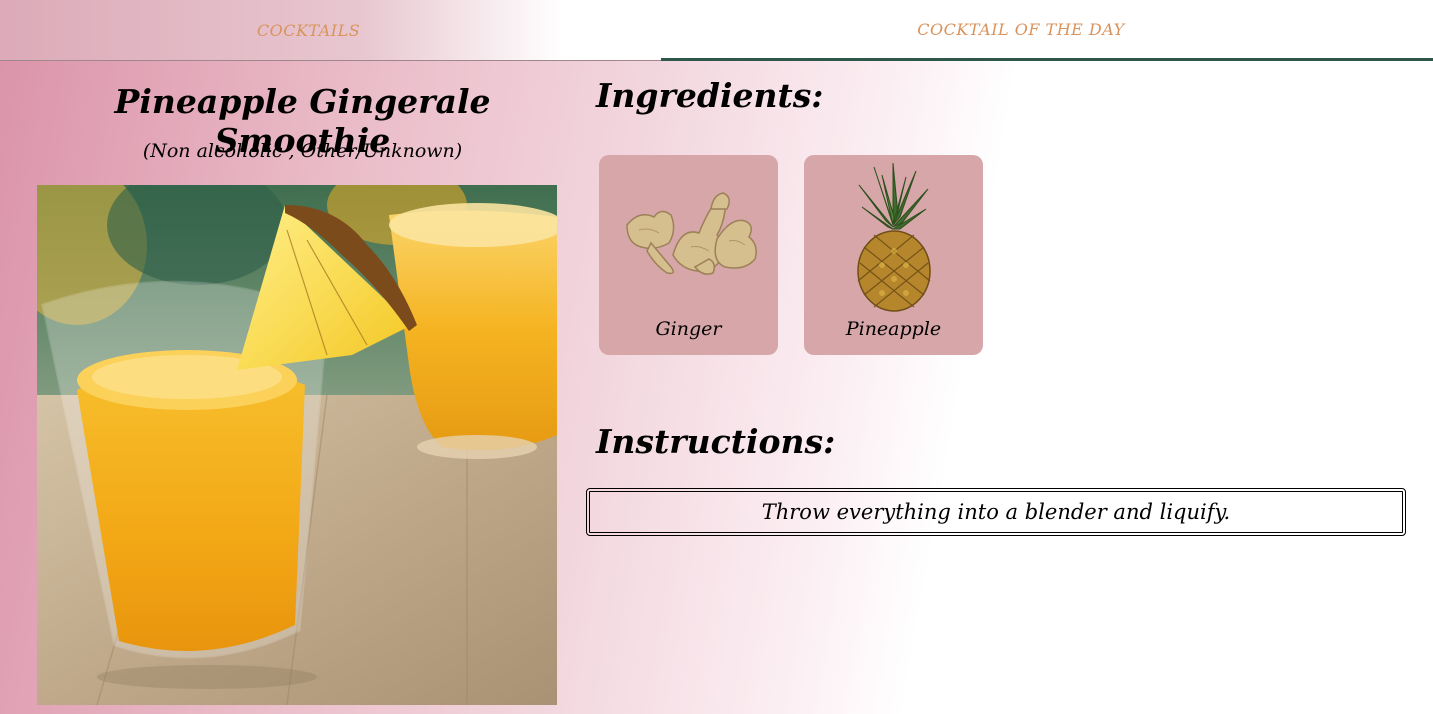  Describe the element at coordinates (688, 329) in the screenshot. I see `ingredient-name-ginger: Ginger` at that location.